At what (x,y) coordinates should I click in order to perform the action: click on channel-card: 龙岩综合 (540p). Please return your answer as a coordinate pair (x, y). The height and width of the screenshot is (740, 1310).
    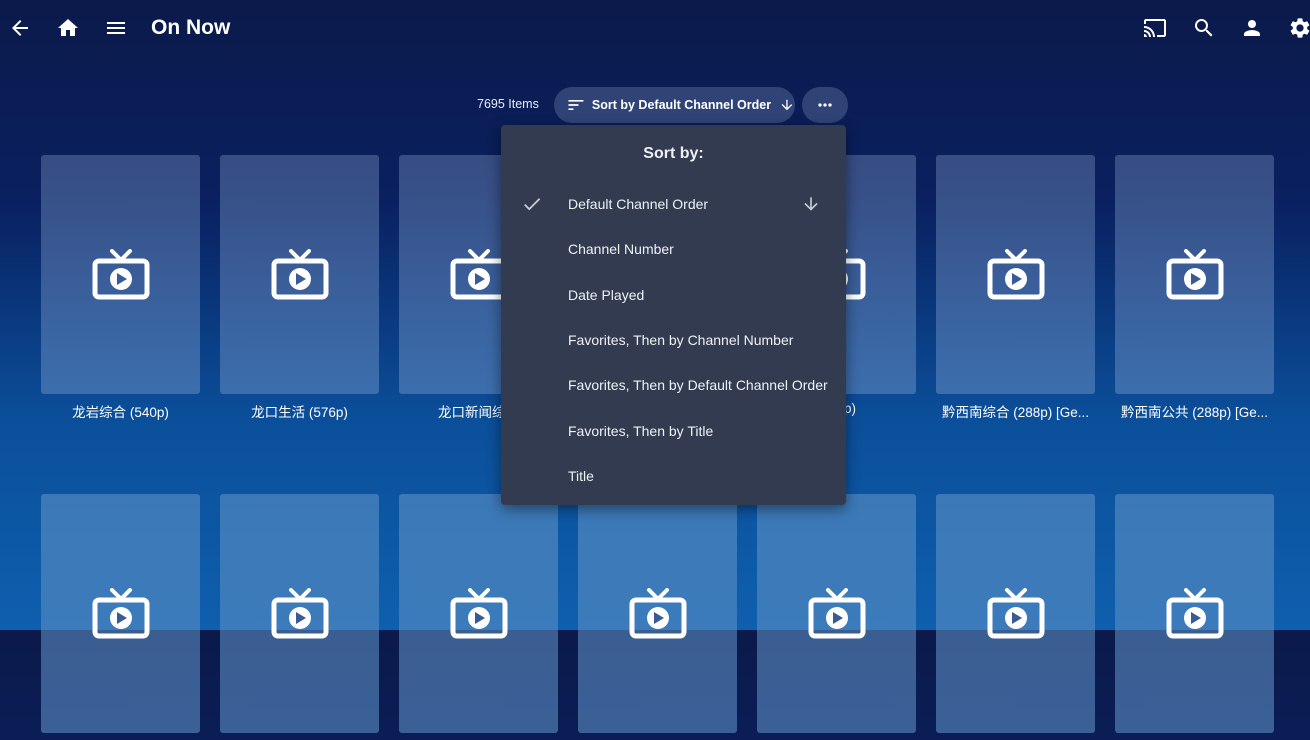
    Looking at the image, I should click on (120, 288).